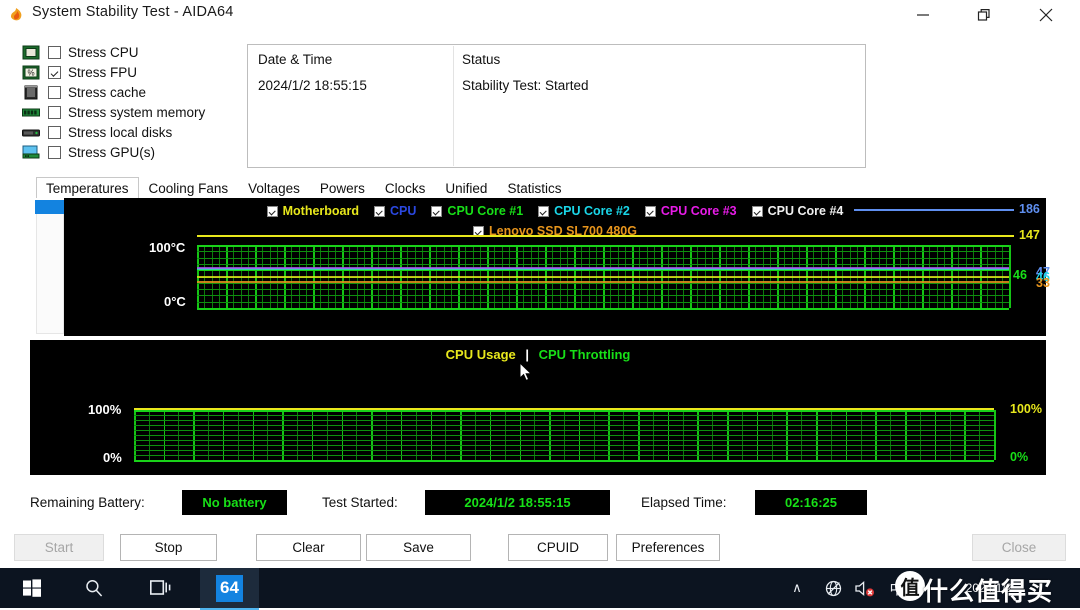 The width and height of the screenshot is (1080, 610). Describe the element at coordinates (538, 354) in the screenshot. I see `cpu-usage-legend: CPU Usage | CPU Throttling` at that location.